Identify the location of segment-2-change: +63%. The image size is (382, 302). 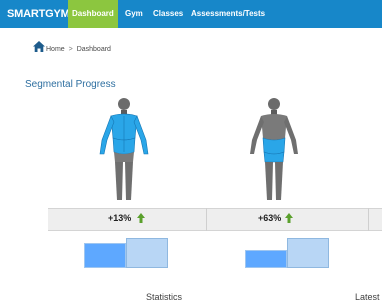
(270, 218).